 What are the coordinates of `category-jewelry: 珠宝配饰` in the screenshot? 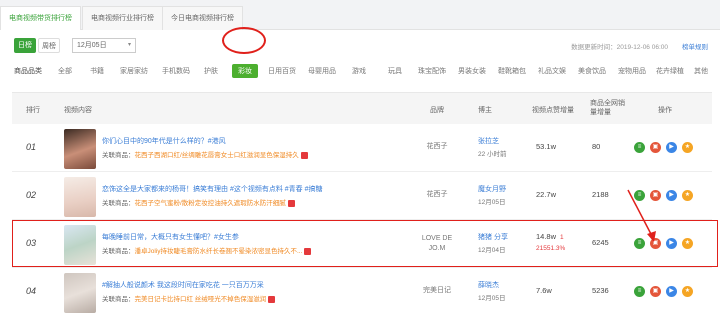 It's located at (432, 71).